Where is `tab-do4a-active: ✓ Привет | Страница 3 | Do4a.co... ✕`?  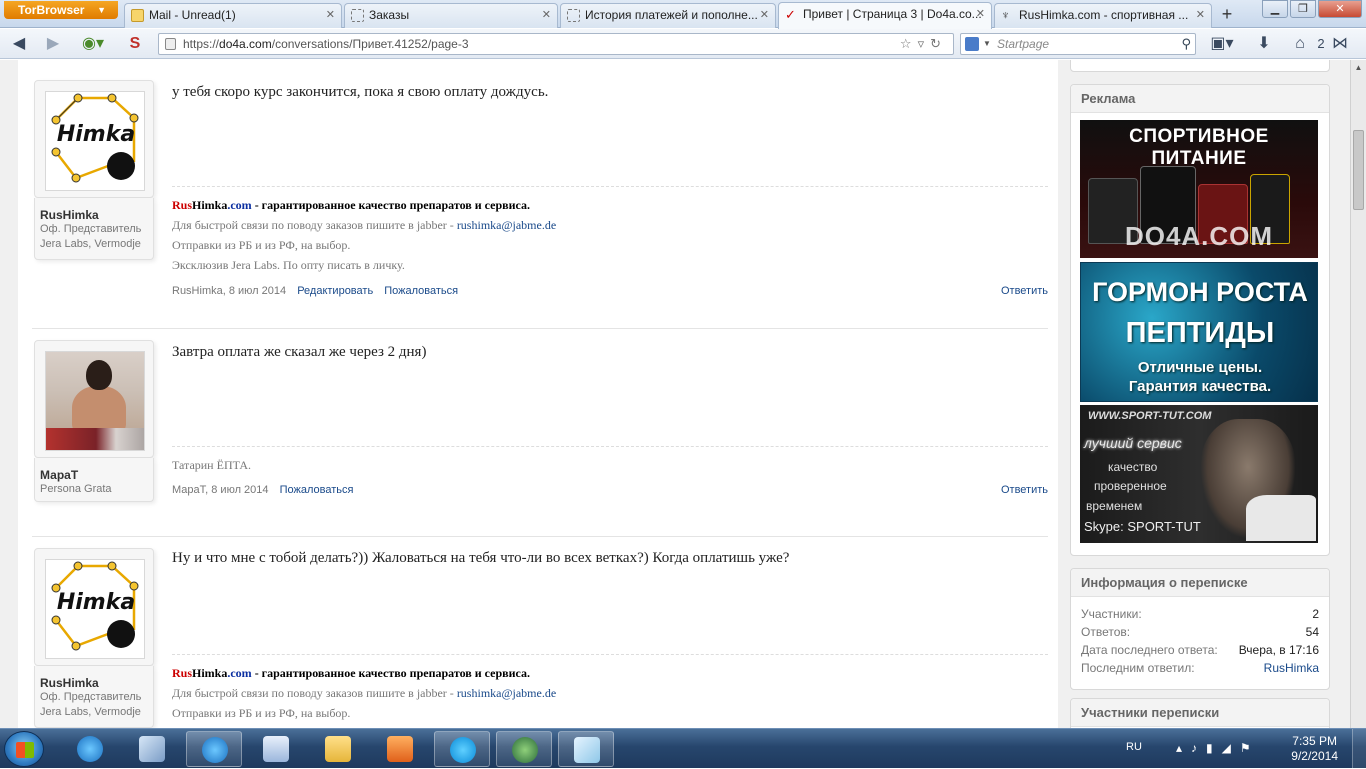
tab-do4a-active: ✓ Привет | Страница 3 | Do4a.co... ✕ is located at coordinates (885, 15).